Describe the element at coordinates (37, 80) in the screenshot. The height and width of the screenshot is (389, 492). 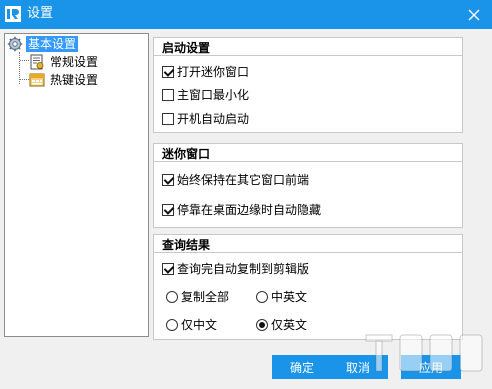
I see `keyboard-icon` at that location.